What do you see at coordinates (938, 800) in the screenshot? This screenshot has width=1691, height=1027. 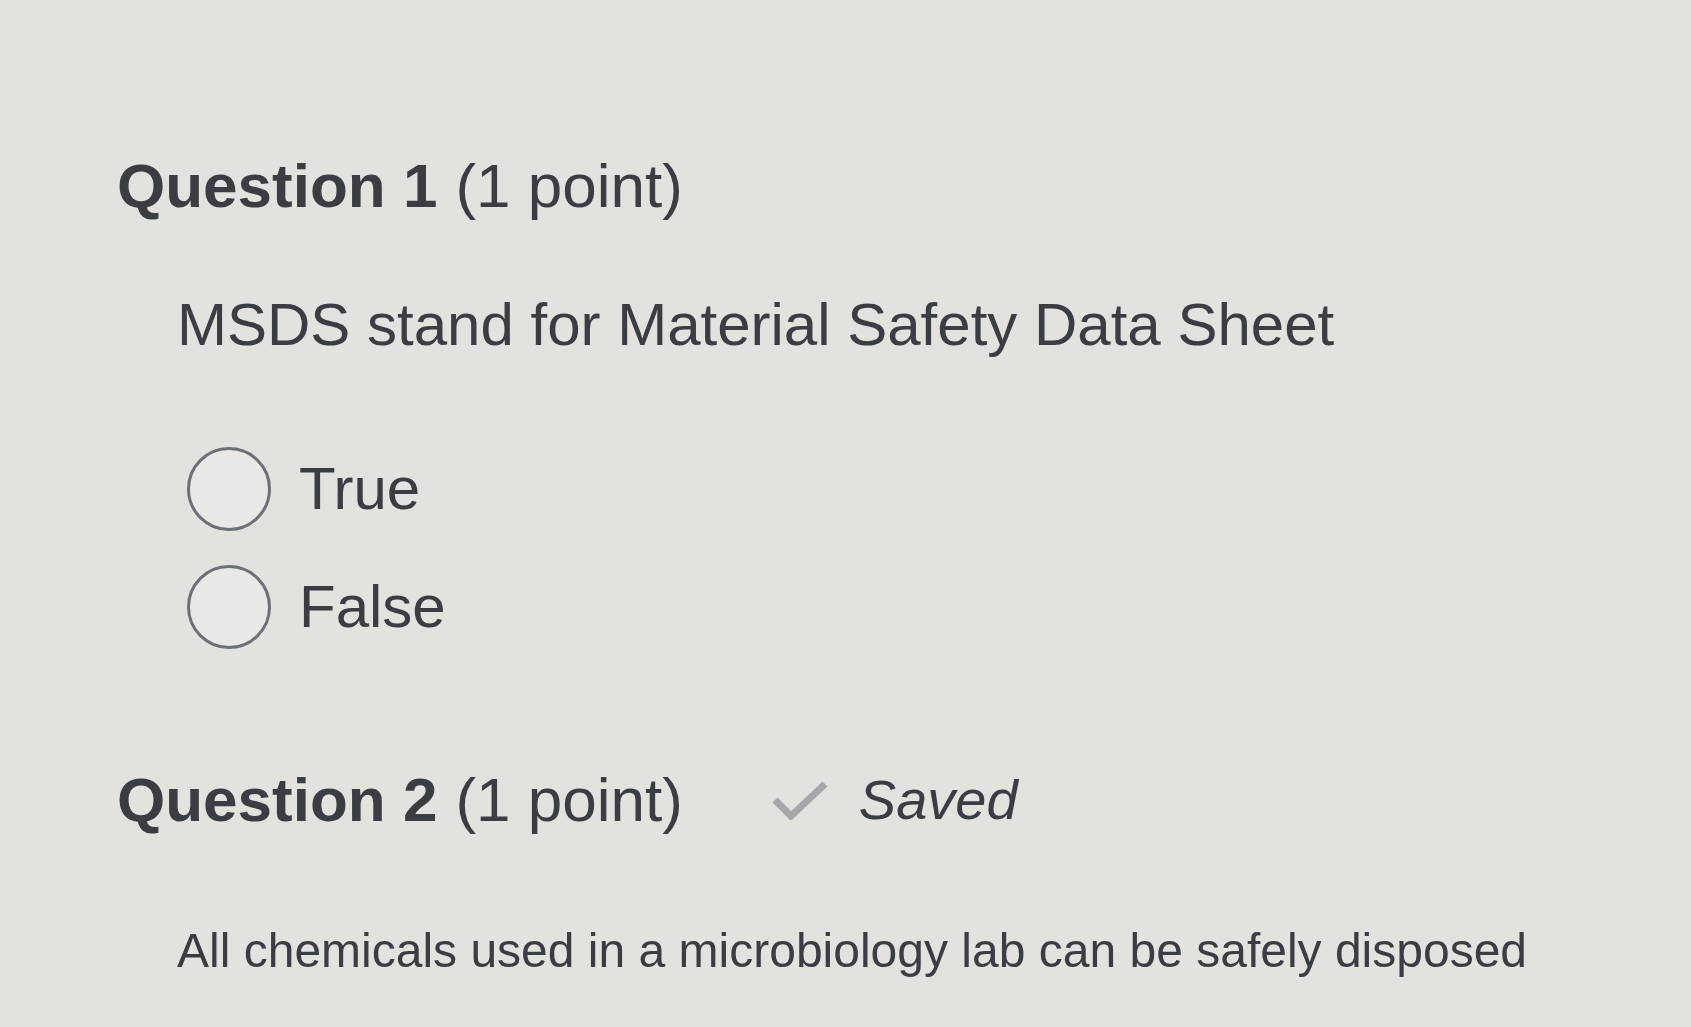 I see `saved-status: Saved` at bounding box center [938, 800].